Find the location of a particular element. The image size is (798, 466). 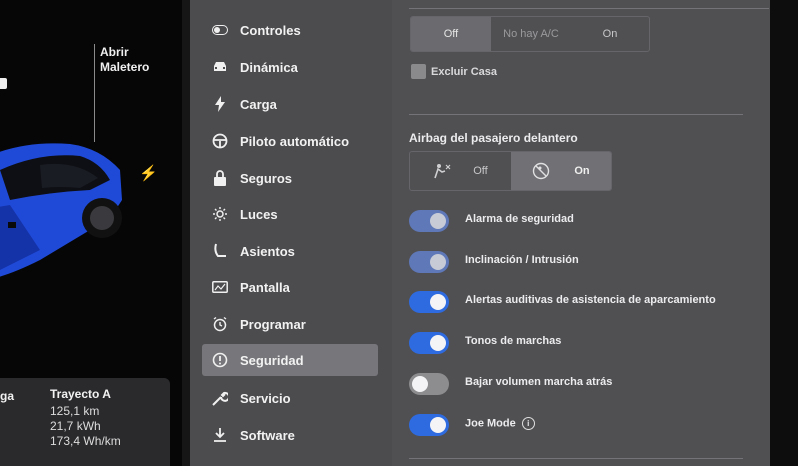

reverse-volume-label: Bajar volumen marcha atrás is located at coordinates (539, 382).